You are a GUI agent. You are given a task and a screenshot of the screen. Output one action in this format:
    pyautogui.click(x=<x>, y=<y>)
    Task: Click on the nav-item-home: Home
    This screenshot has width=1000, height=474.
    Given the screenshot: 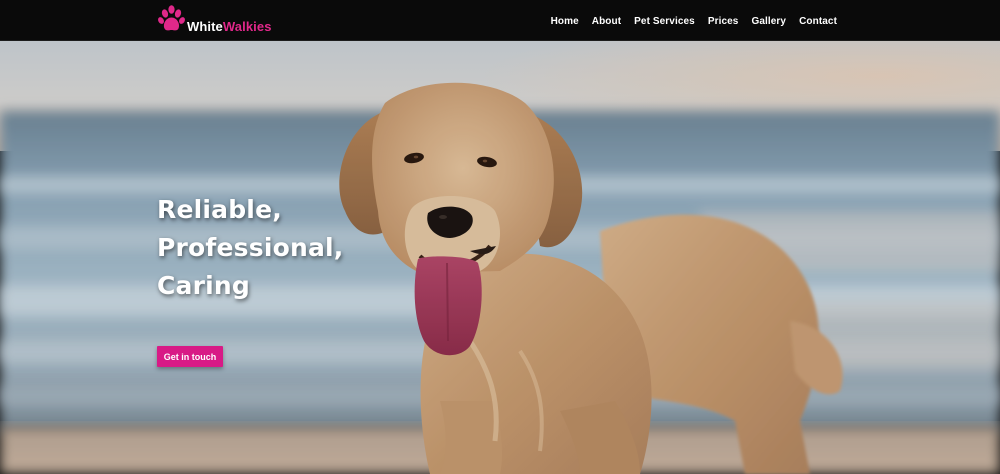 What is the action you would take?
    pyautogui.click(x=565, y=21)
    